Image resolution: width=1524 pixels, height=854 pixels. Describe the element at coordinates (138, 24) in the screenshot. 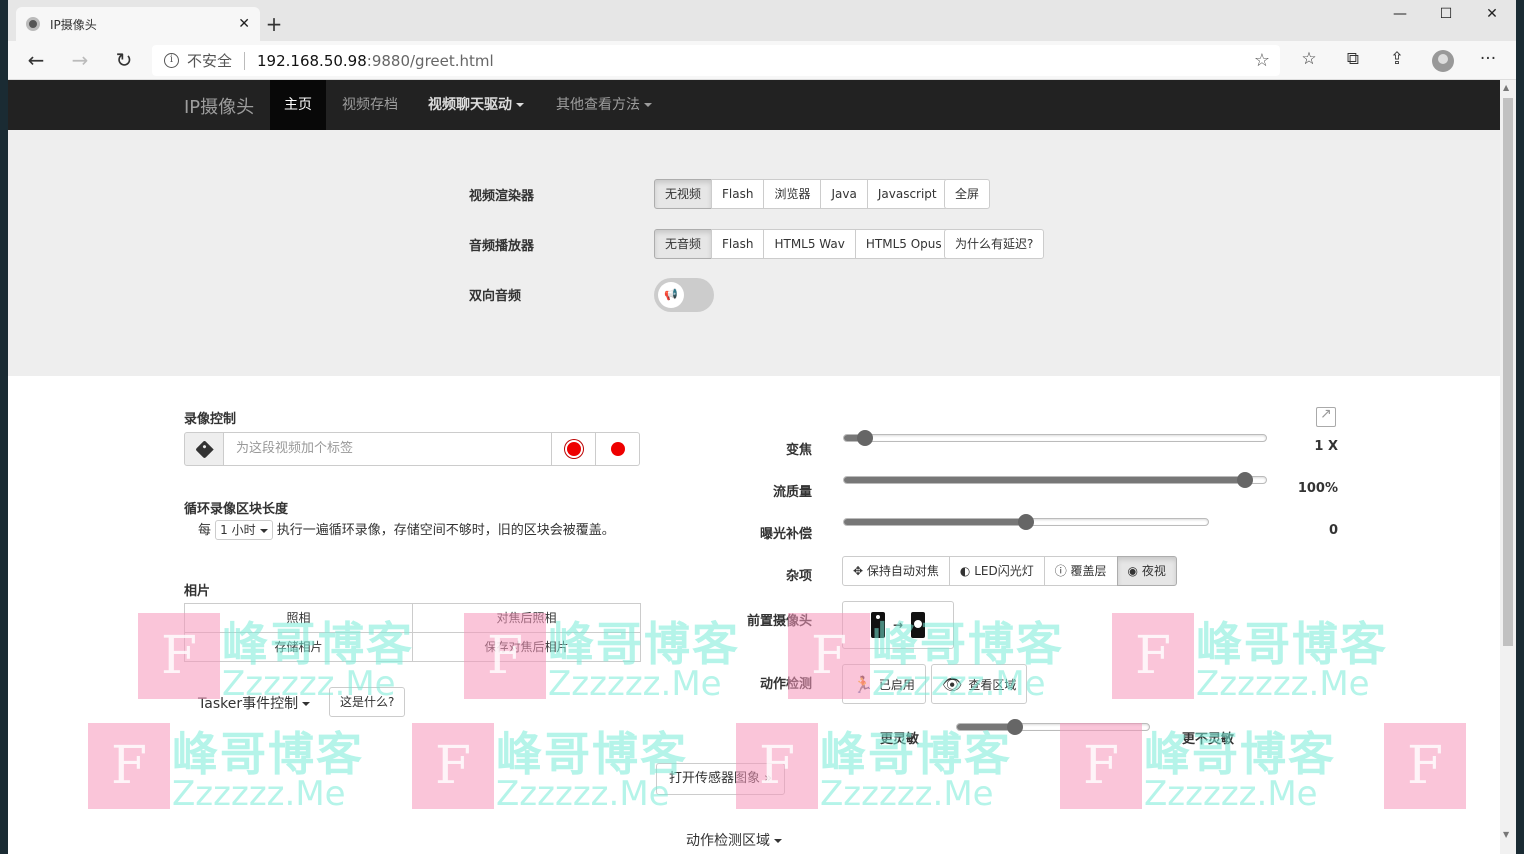

I see `browser-tab: IP摄像头 ✕` at that location.